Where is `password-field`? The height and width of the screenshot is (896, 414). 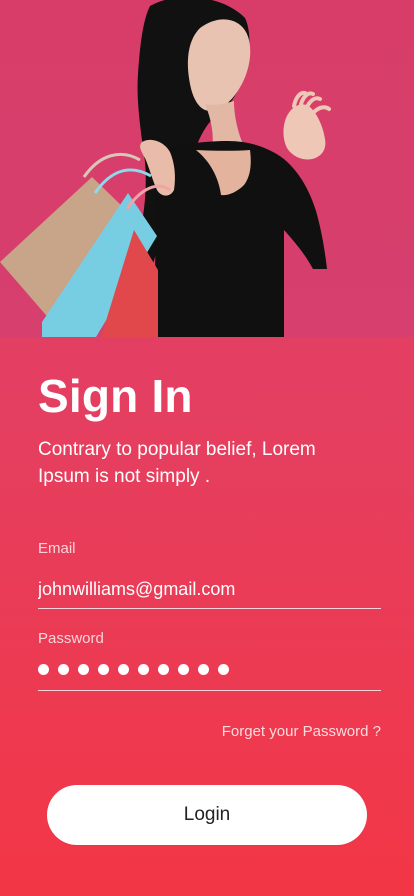
password-field is located at coordinates (209, 673).